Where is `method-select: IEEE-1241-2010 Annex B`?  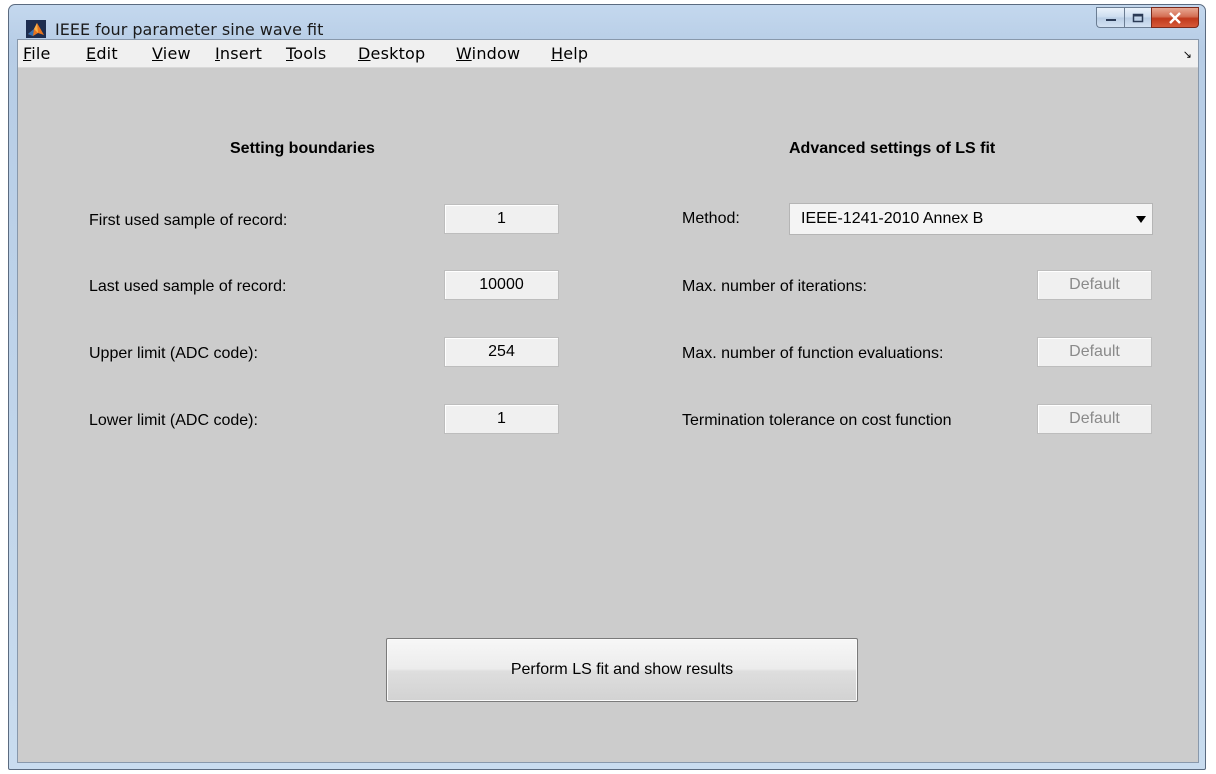 method-select: IEEE-1241-2010 Annex B is located at coordinates (971, 219).